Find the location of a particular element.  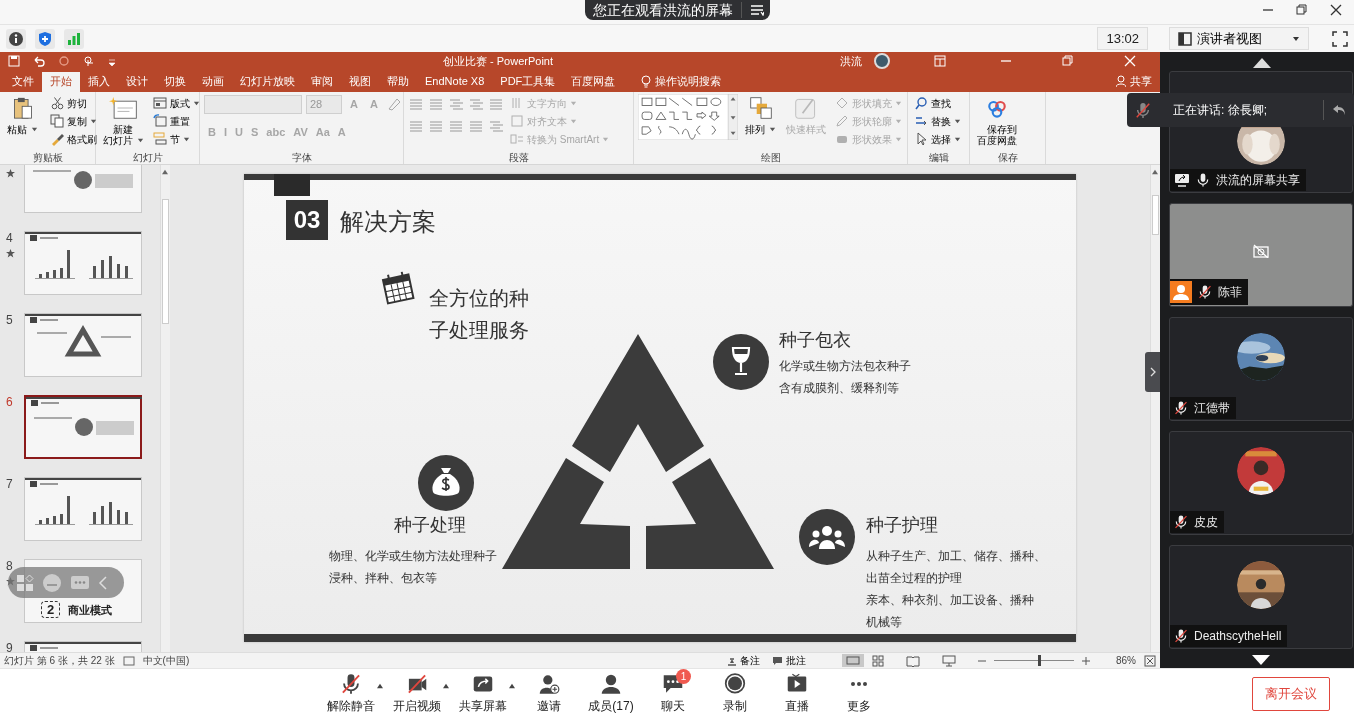

ribbon-tab: 插入 is located at coordinates (99, 81).